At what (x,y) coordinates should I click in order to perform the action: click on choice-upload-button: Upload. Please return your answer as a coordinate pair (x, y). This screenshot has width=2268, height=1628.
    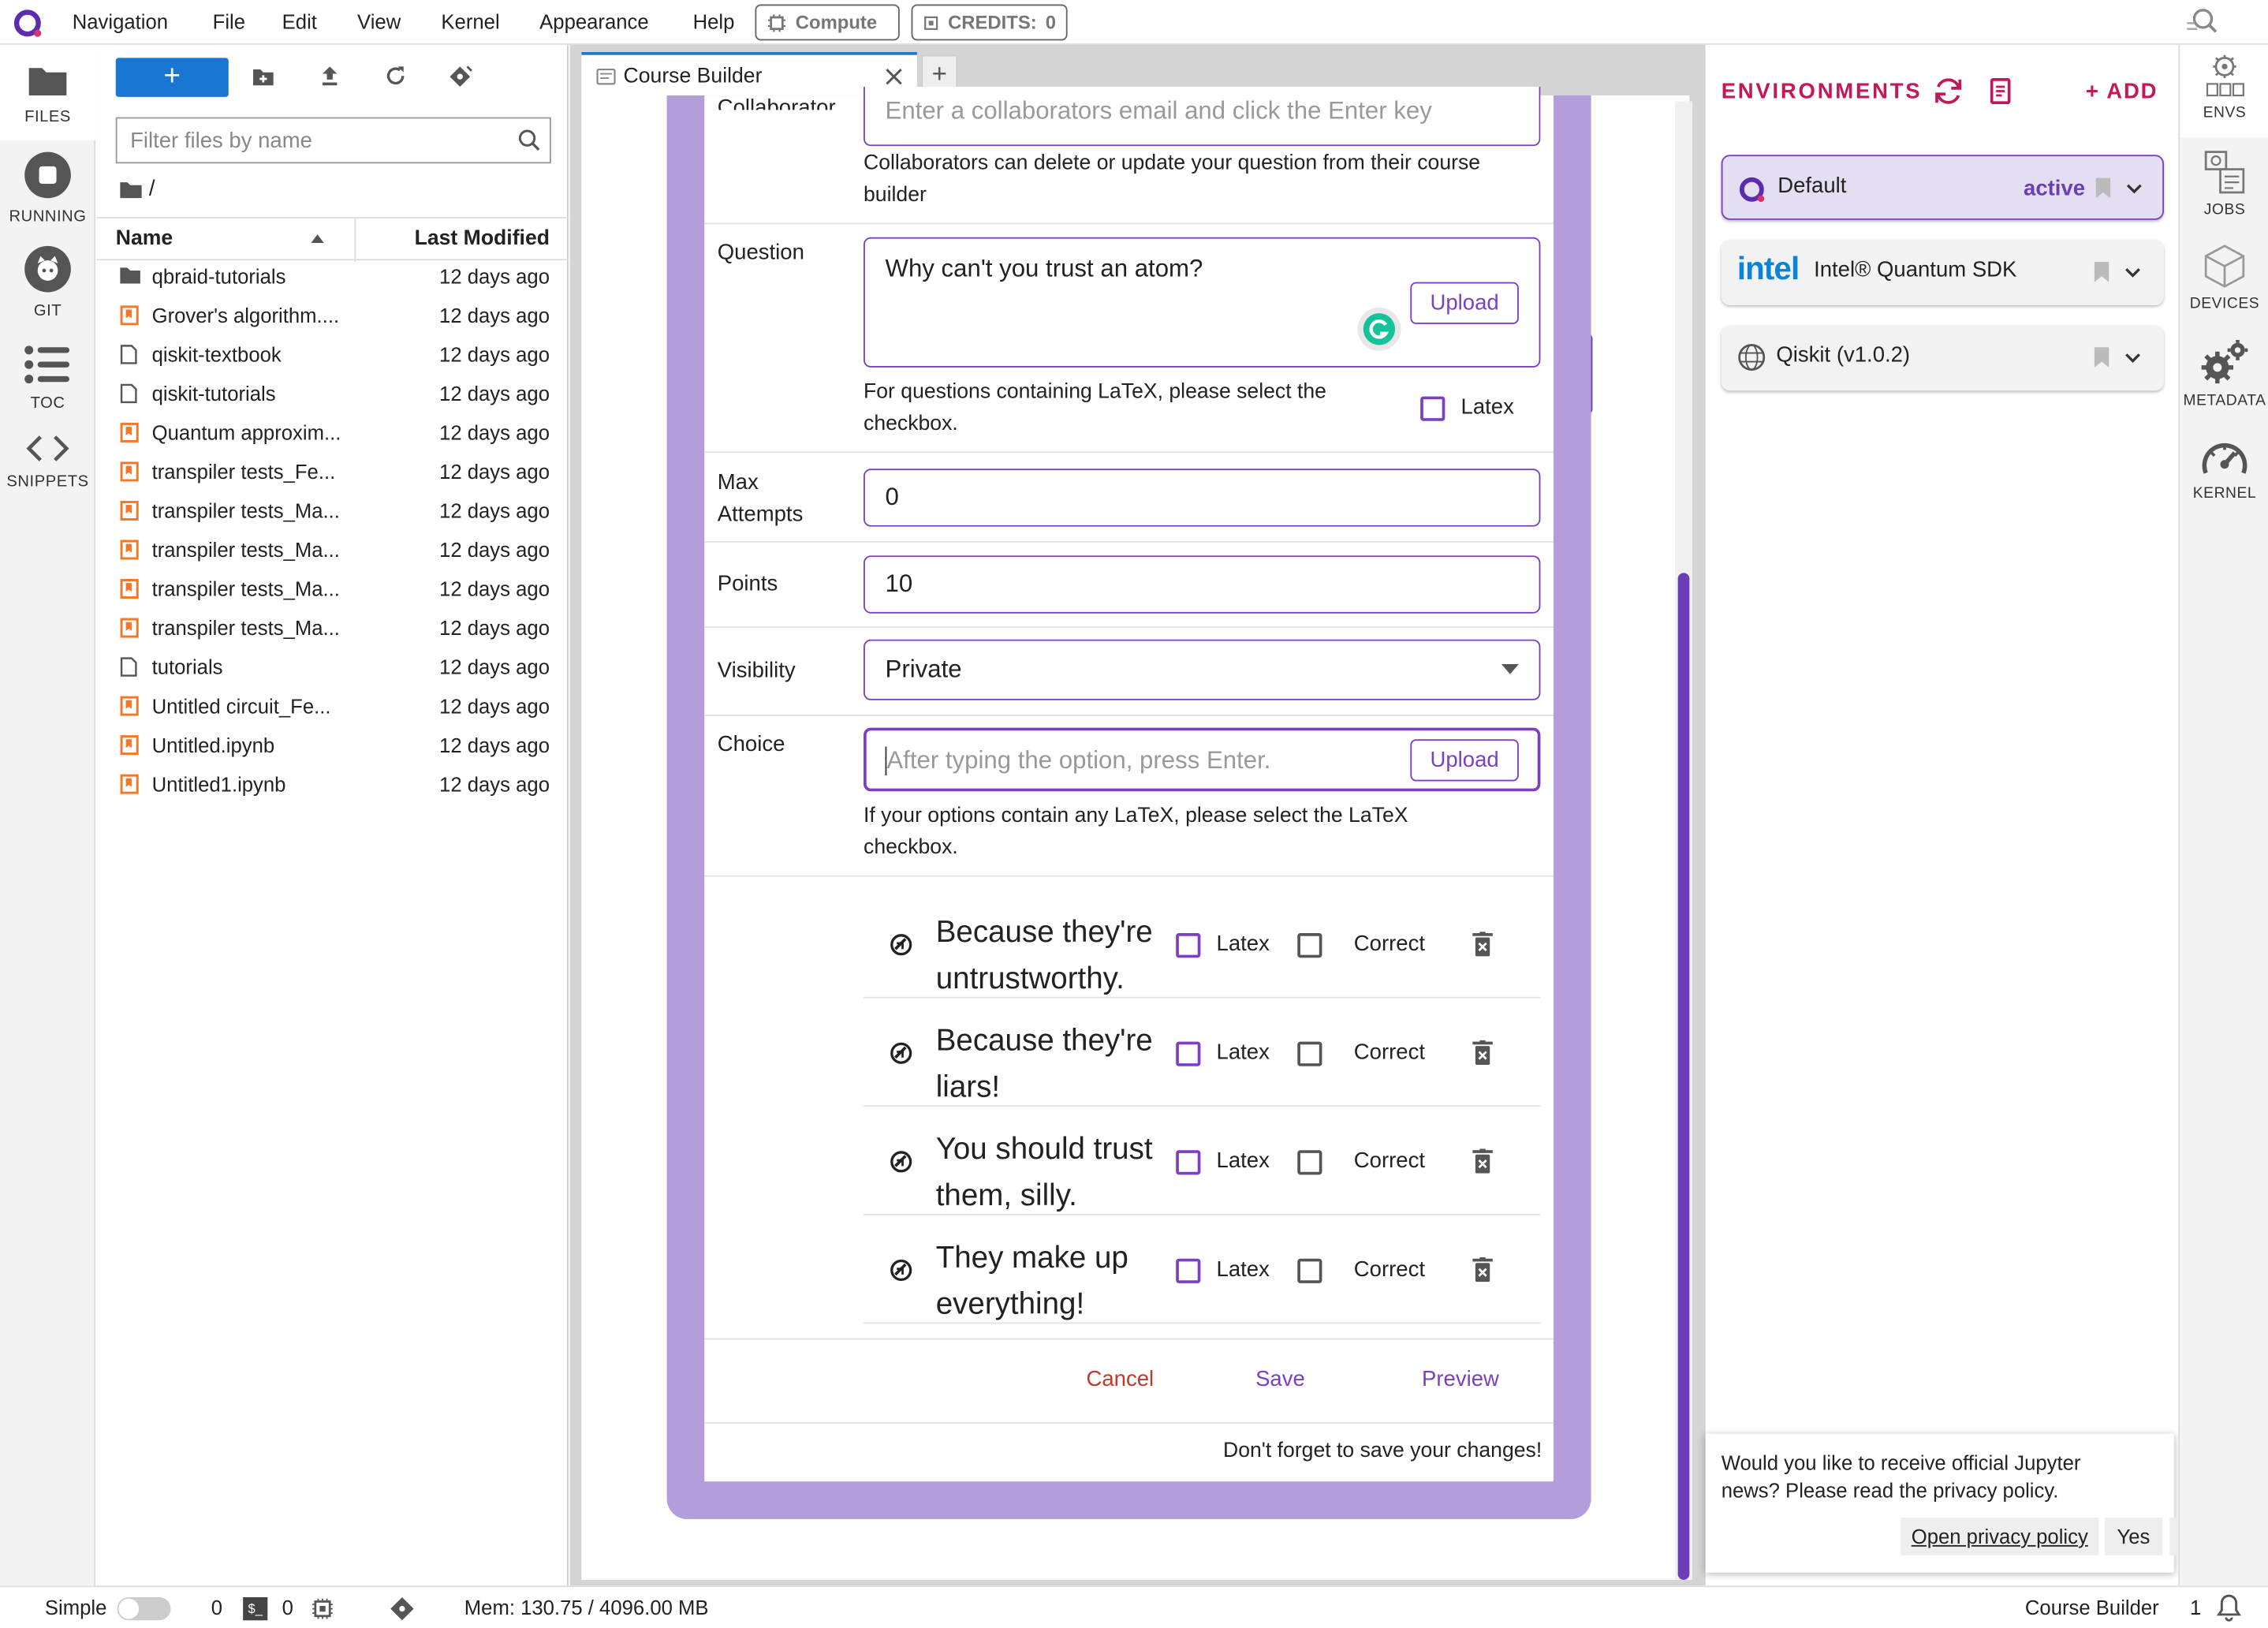
    Looking at the image, I should click on (1464, 760).